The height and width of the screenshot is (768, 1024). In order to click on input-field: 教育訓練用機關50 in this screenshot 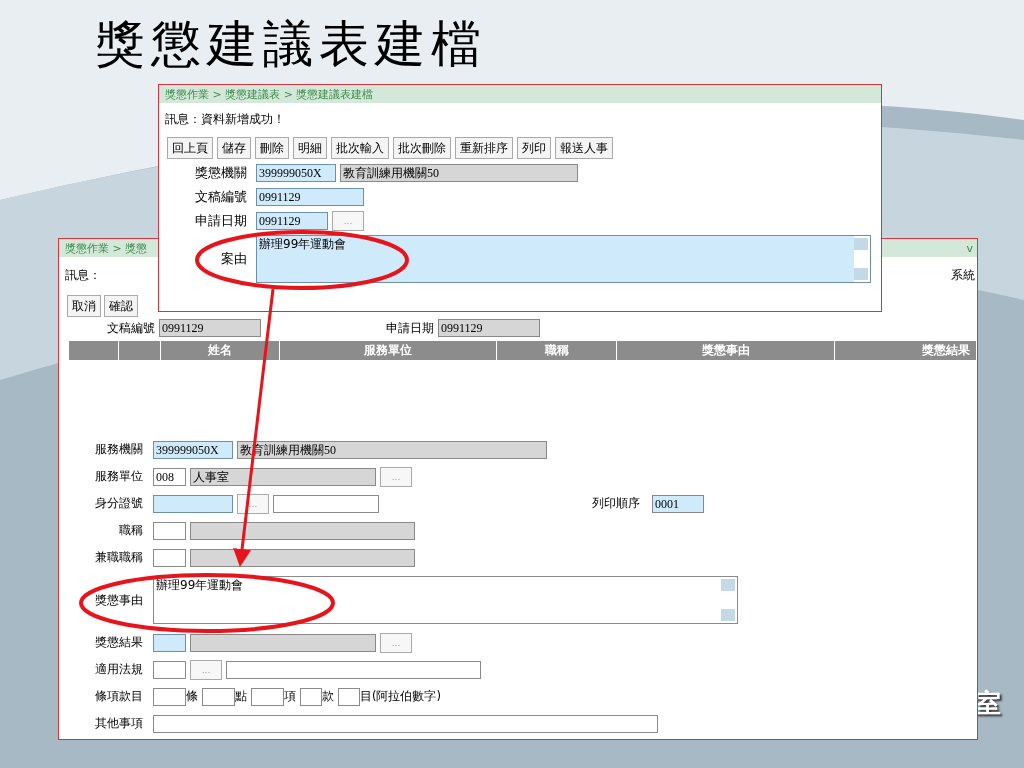, I will do `click(459, 173)`.